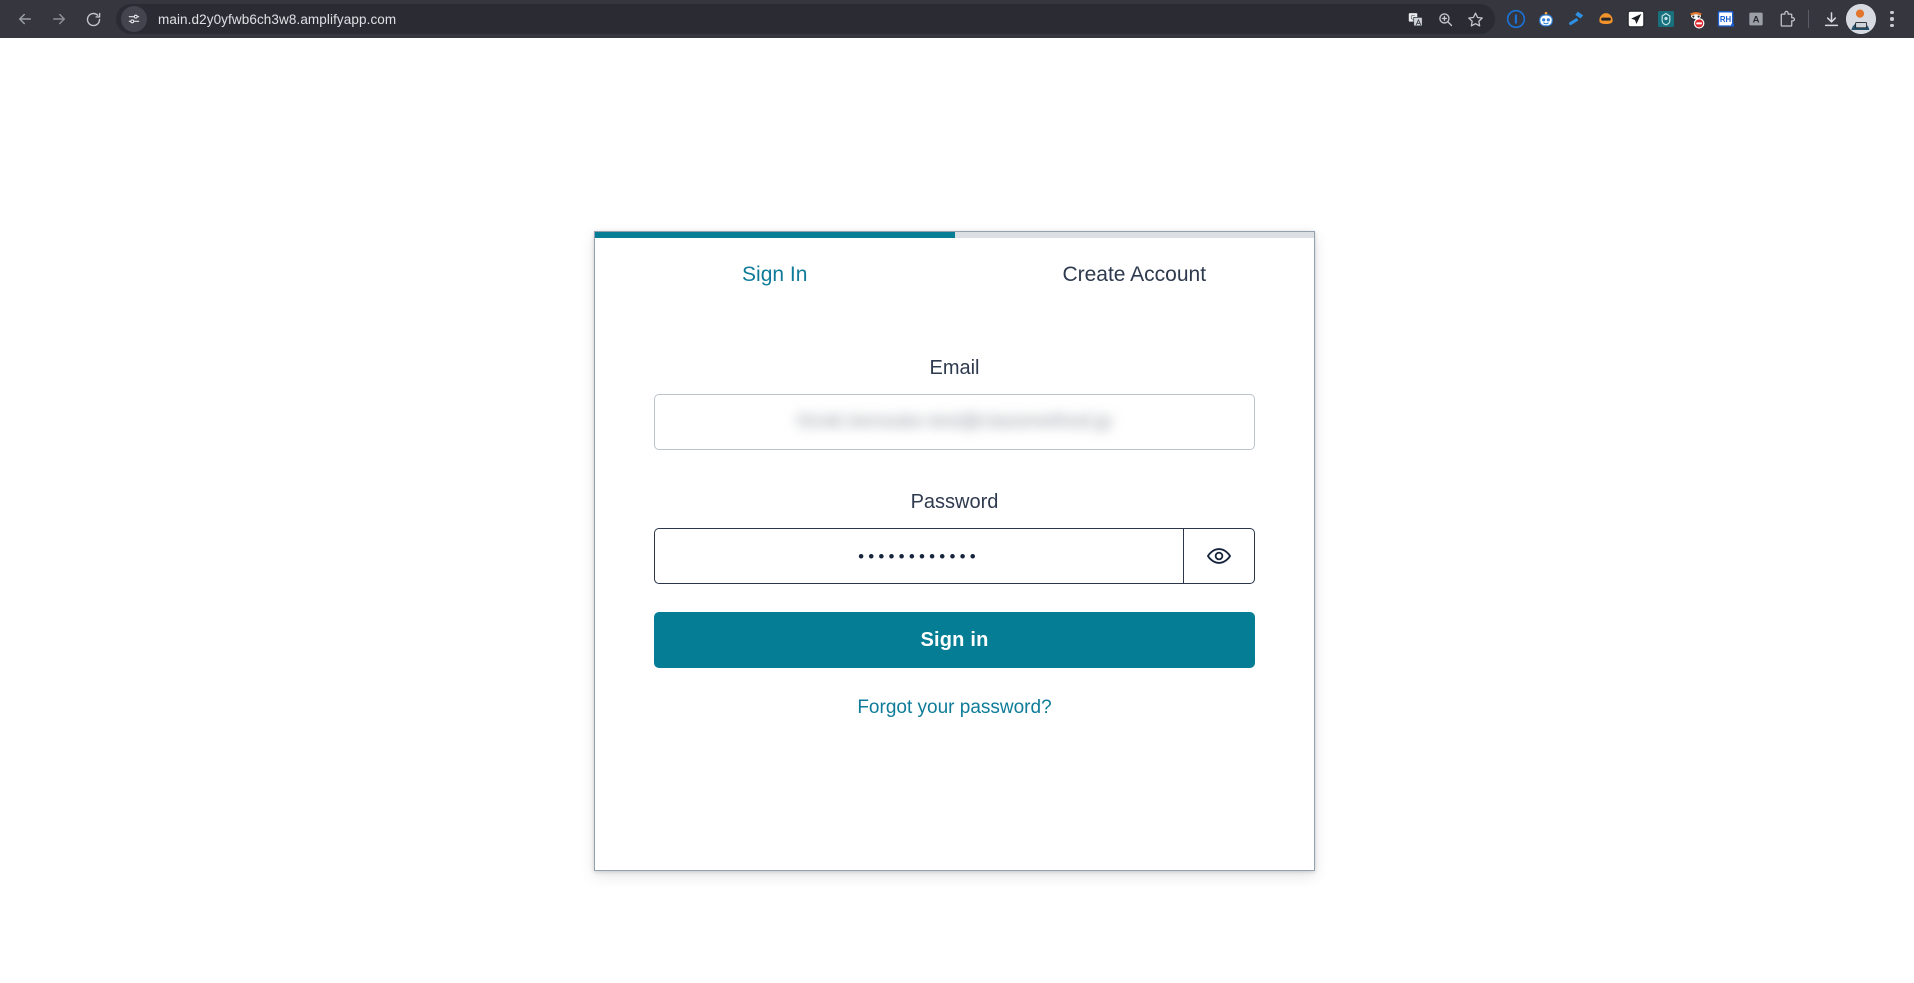 Image resolution: width=1914 pixels, height=983 pixels. I want to click on teal-badge-extension-icon, so click(1666, 19).